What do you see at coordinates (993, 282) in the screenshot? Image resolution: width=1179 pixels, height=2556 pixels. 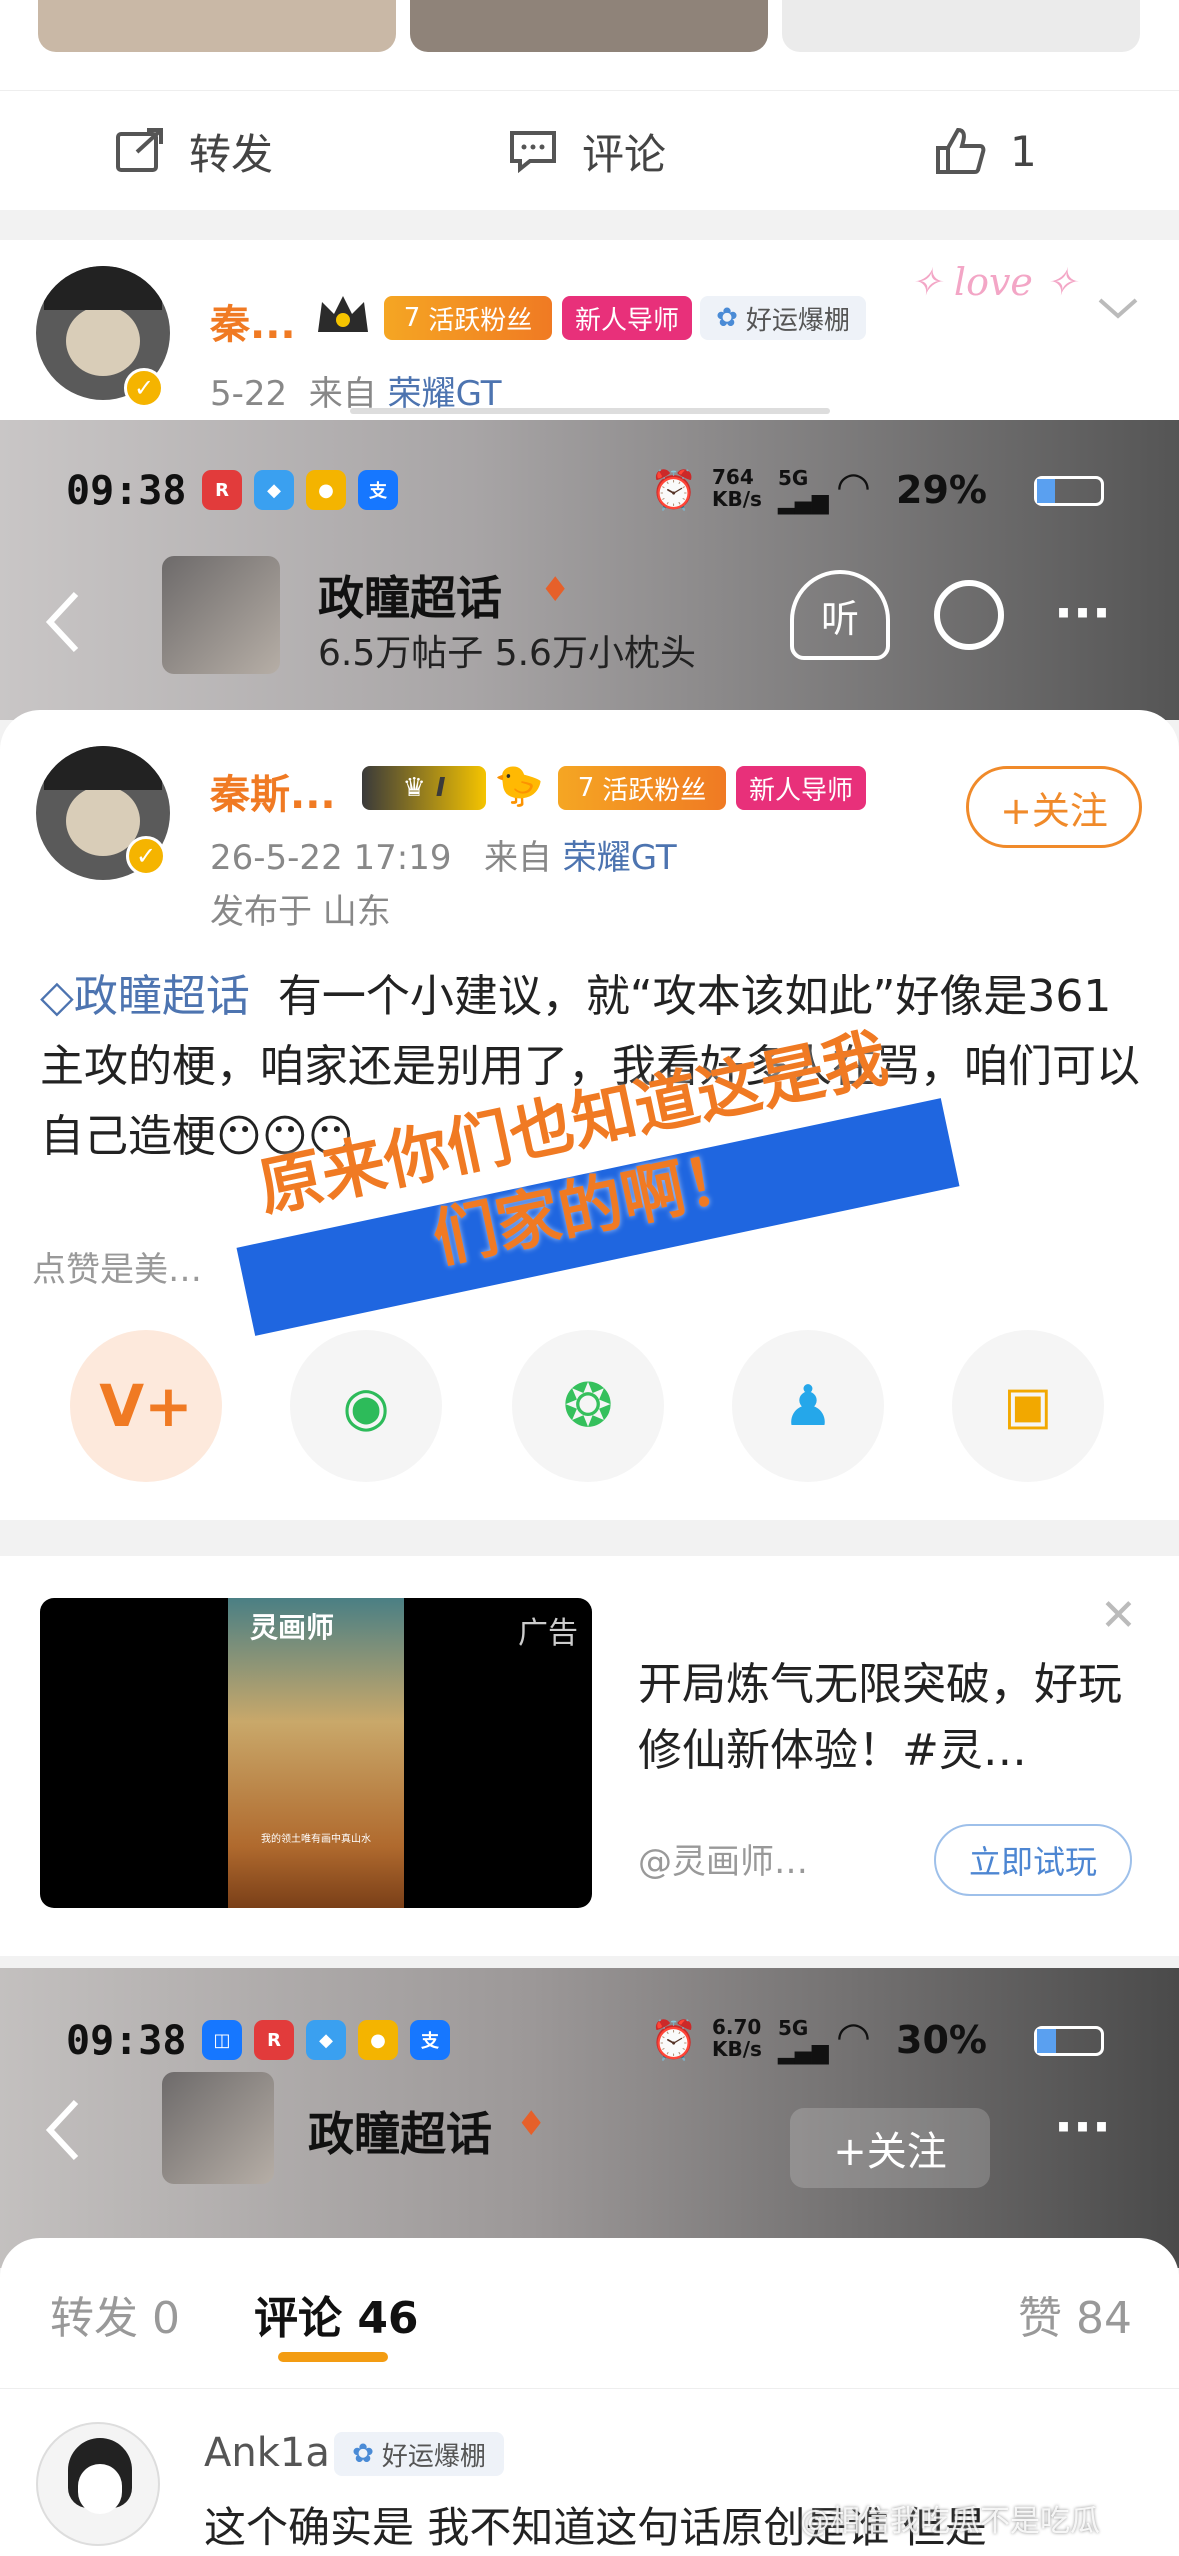 I see `decoration-love: ✧ love ✧` at bounding box center [993, 282].